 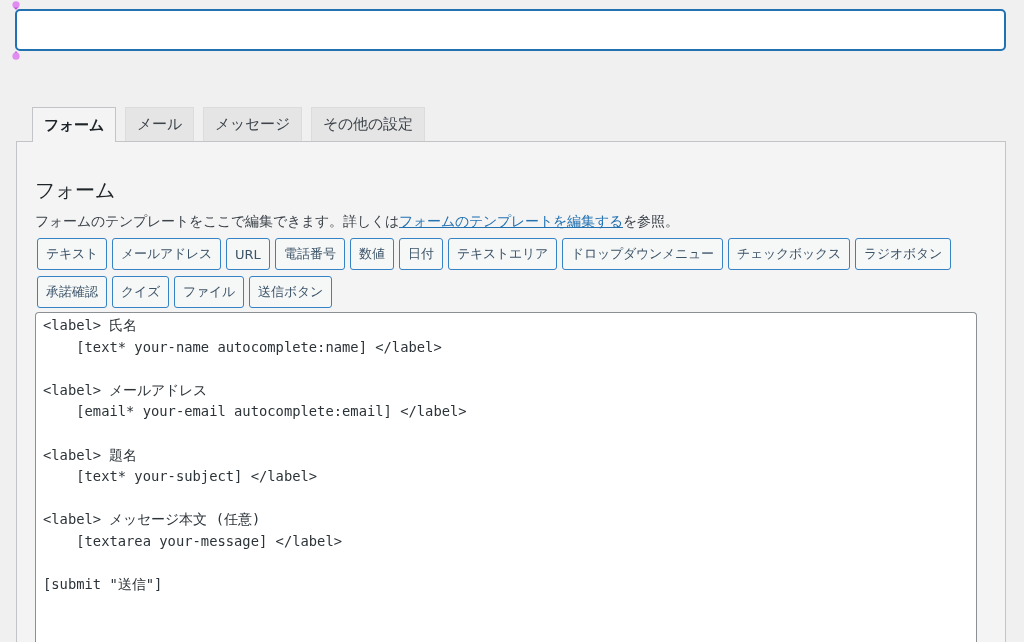 What do you see at coordinates (209, 292) in the screenshot?
I see `tag-button: ファイル` at bounding box center [209, 292].